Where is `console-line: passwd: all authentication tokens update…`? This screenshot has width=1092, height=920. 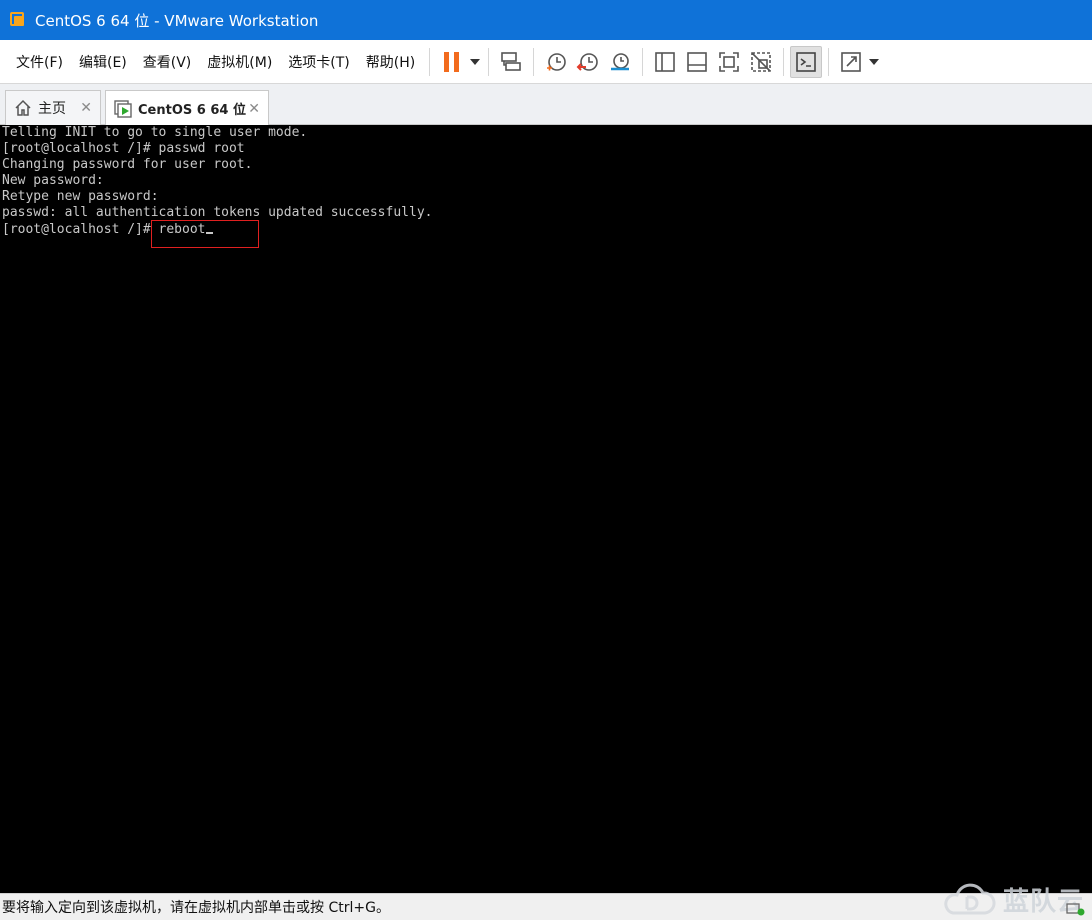 console-line: passwd: all authentication tokens update… is located at coordinates (217, 212).